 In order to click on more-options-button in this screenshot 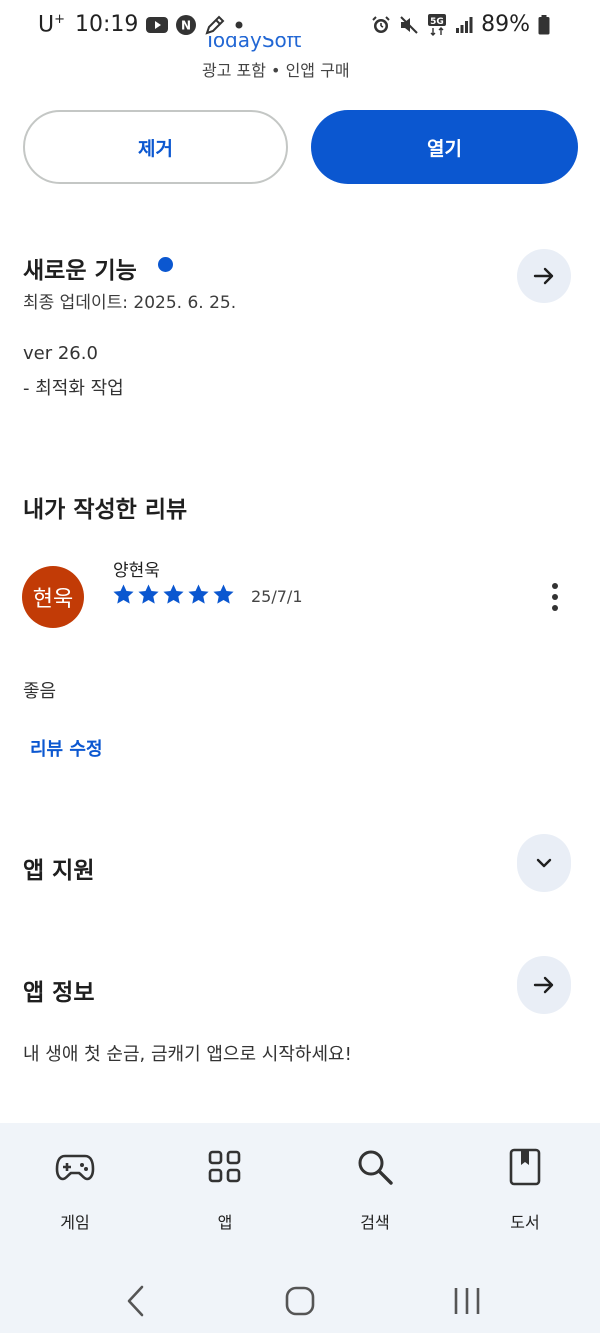, I will do `click(555, 597)`.